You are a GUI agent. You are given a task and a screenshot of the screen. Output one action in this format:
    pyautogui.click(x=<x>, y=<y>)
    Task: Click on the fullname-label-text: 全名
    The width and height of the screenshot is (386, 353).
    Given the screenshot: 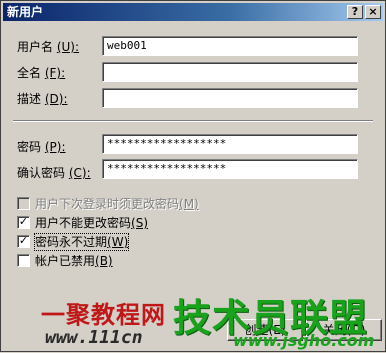 What is the action you would take?
    pyautogui.click(x=29, y=73)
    